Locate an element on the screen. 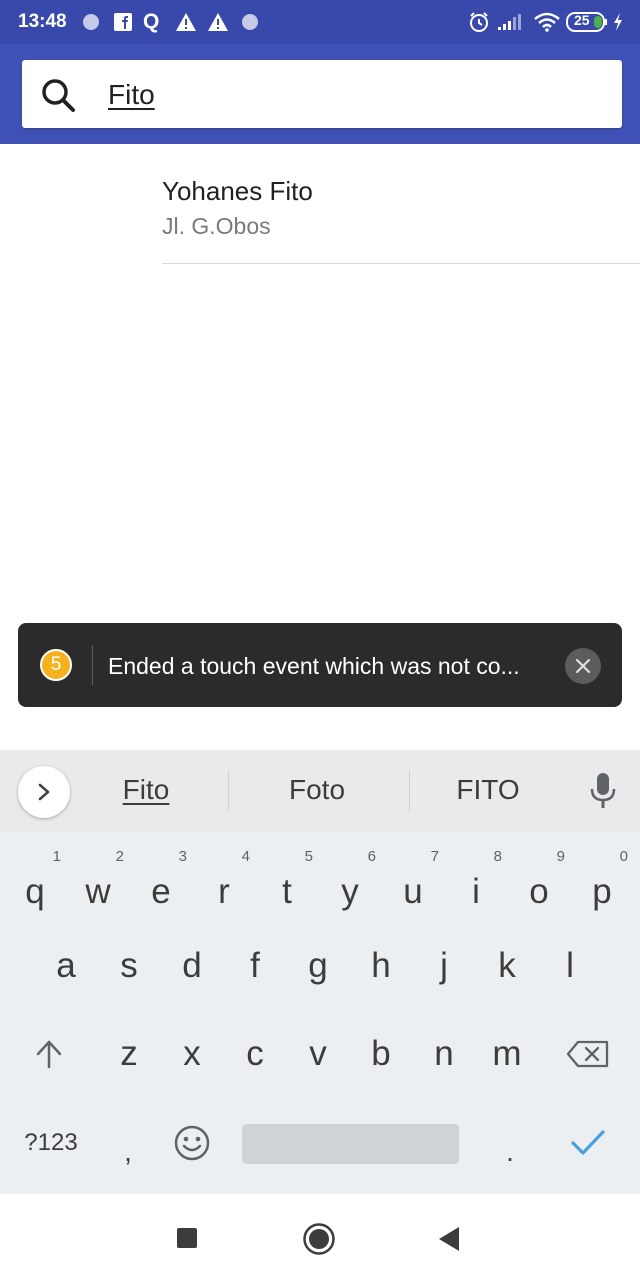 The image size is (640, 1280). search-icon is located at coordinates (58, 97).